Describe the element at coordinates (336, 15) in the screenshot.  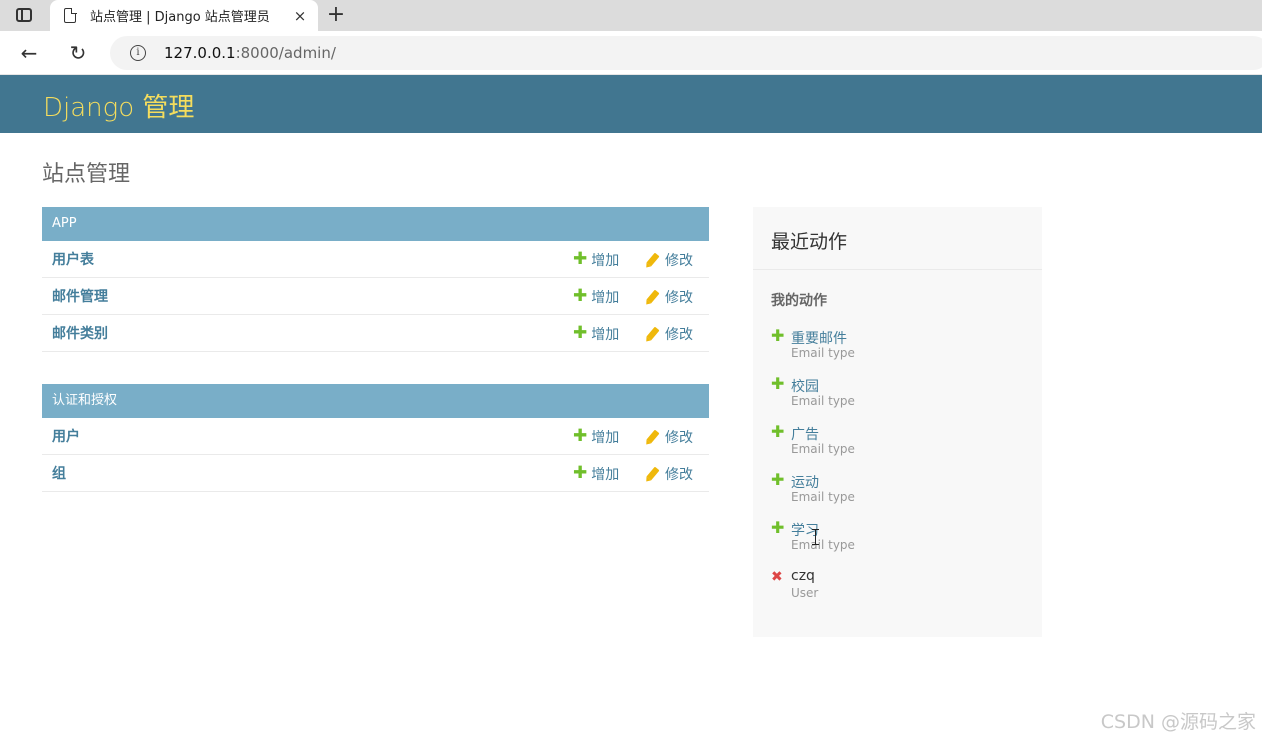
I see `new-tab-button: +` at that location.